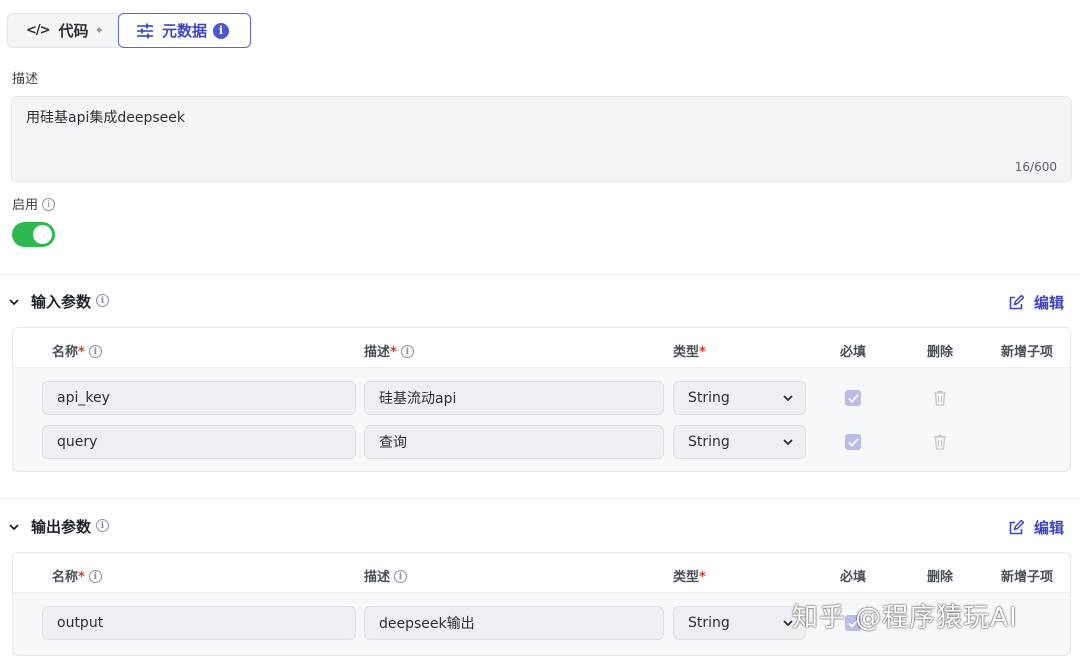  I want to click on sliders-icon, so click(145, 30).